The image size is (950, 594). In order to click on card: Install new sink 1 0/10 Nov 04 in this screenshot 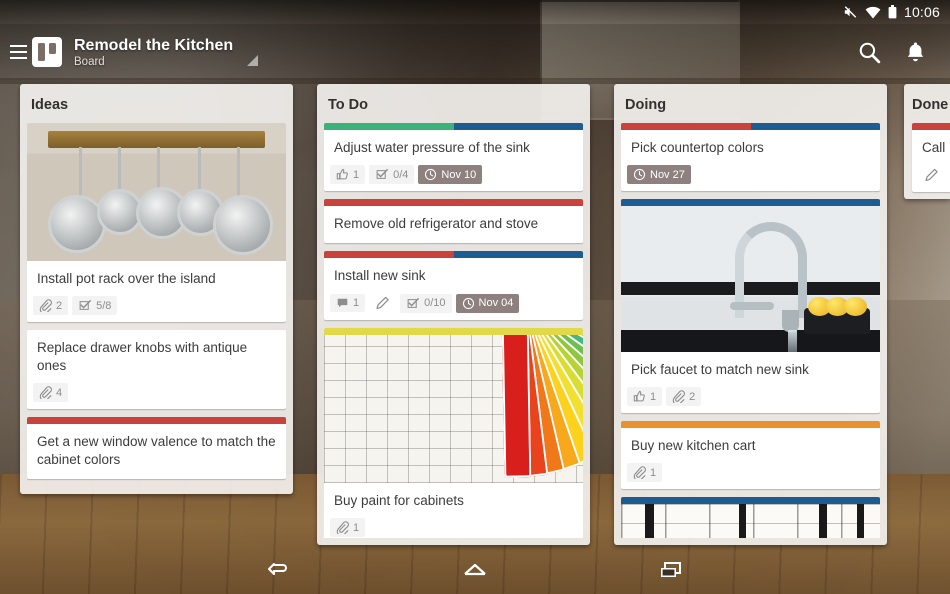, I will do `click(453, 285)`.